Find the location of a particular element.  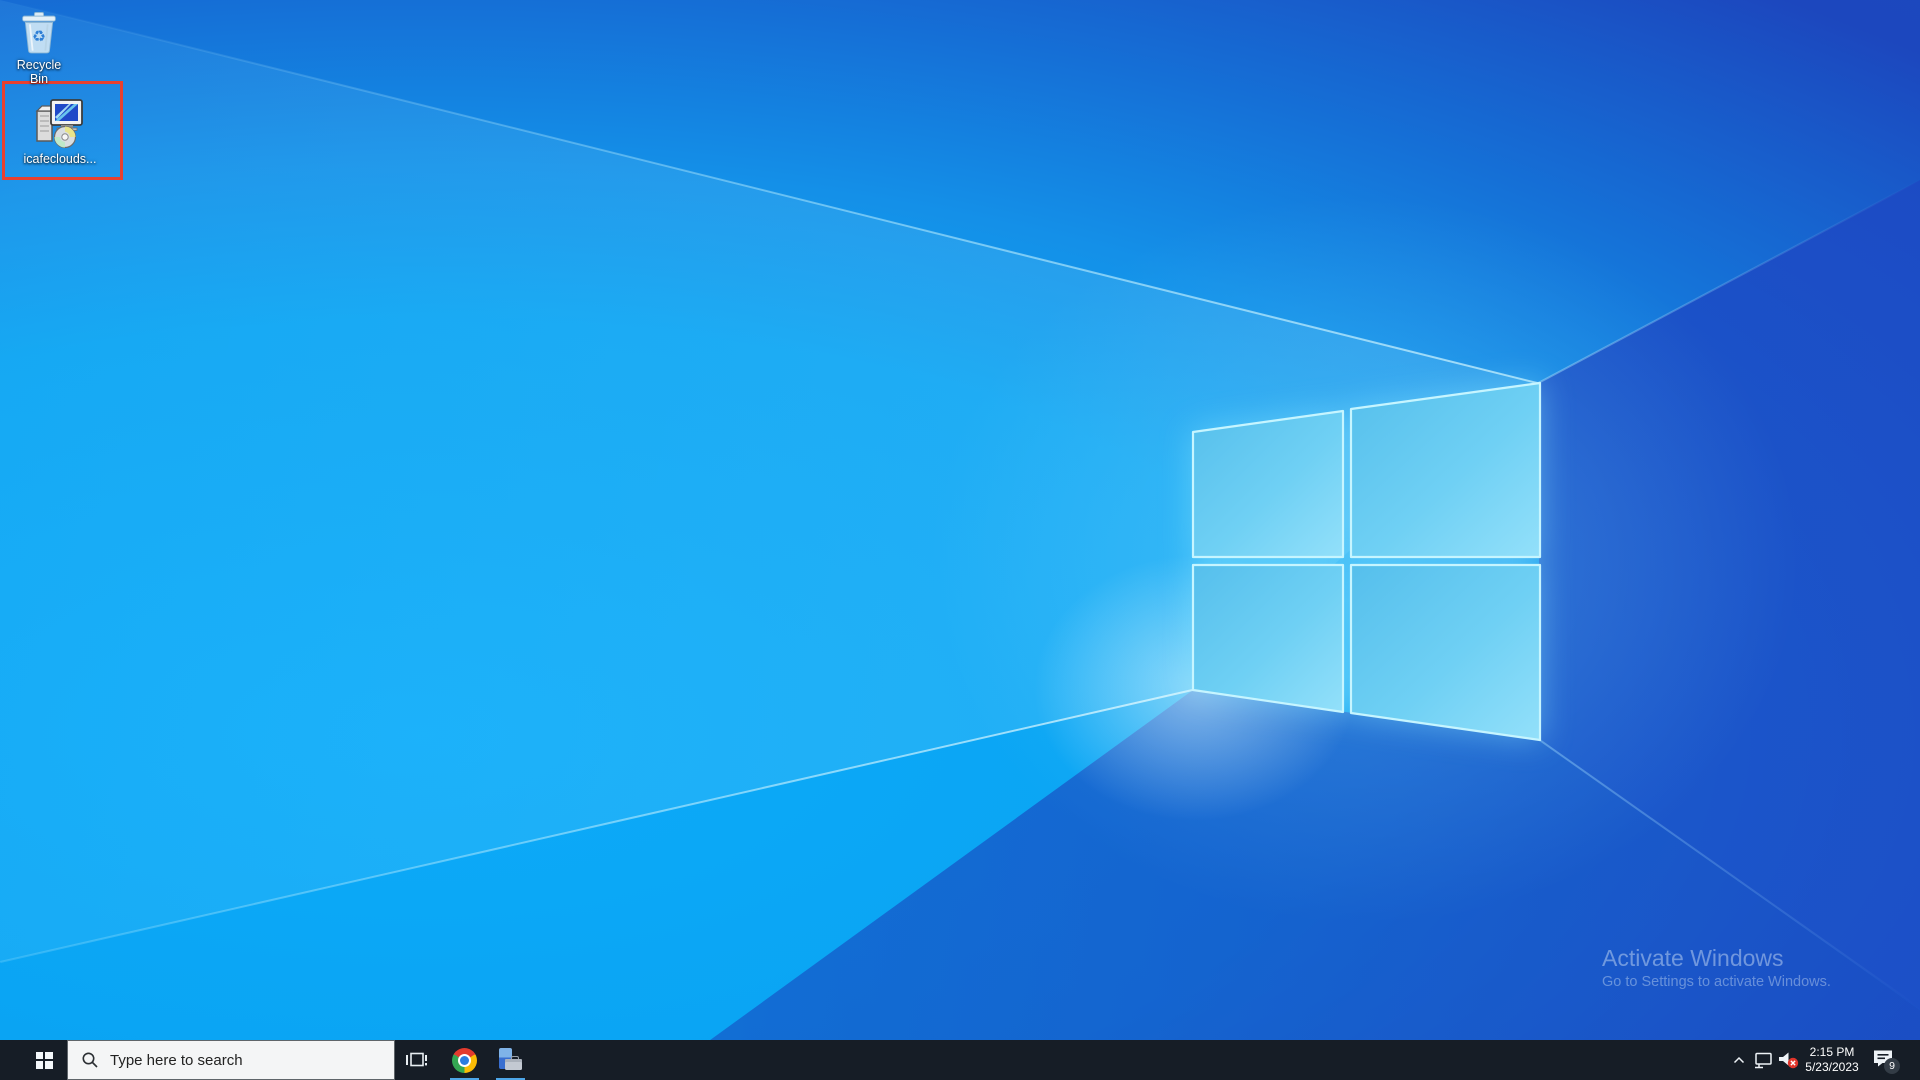

taskbar-clock: 2:15 PM 5/23/2023 is located at coordinates (1832, 1060).